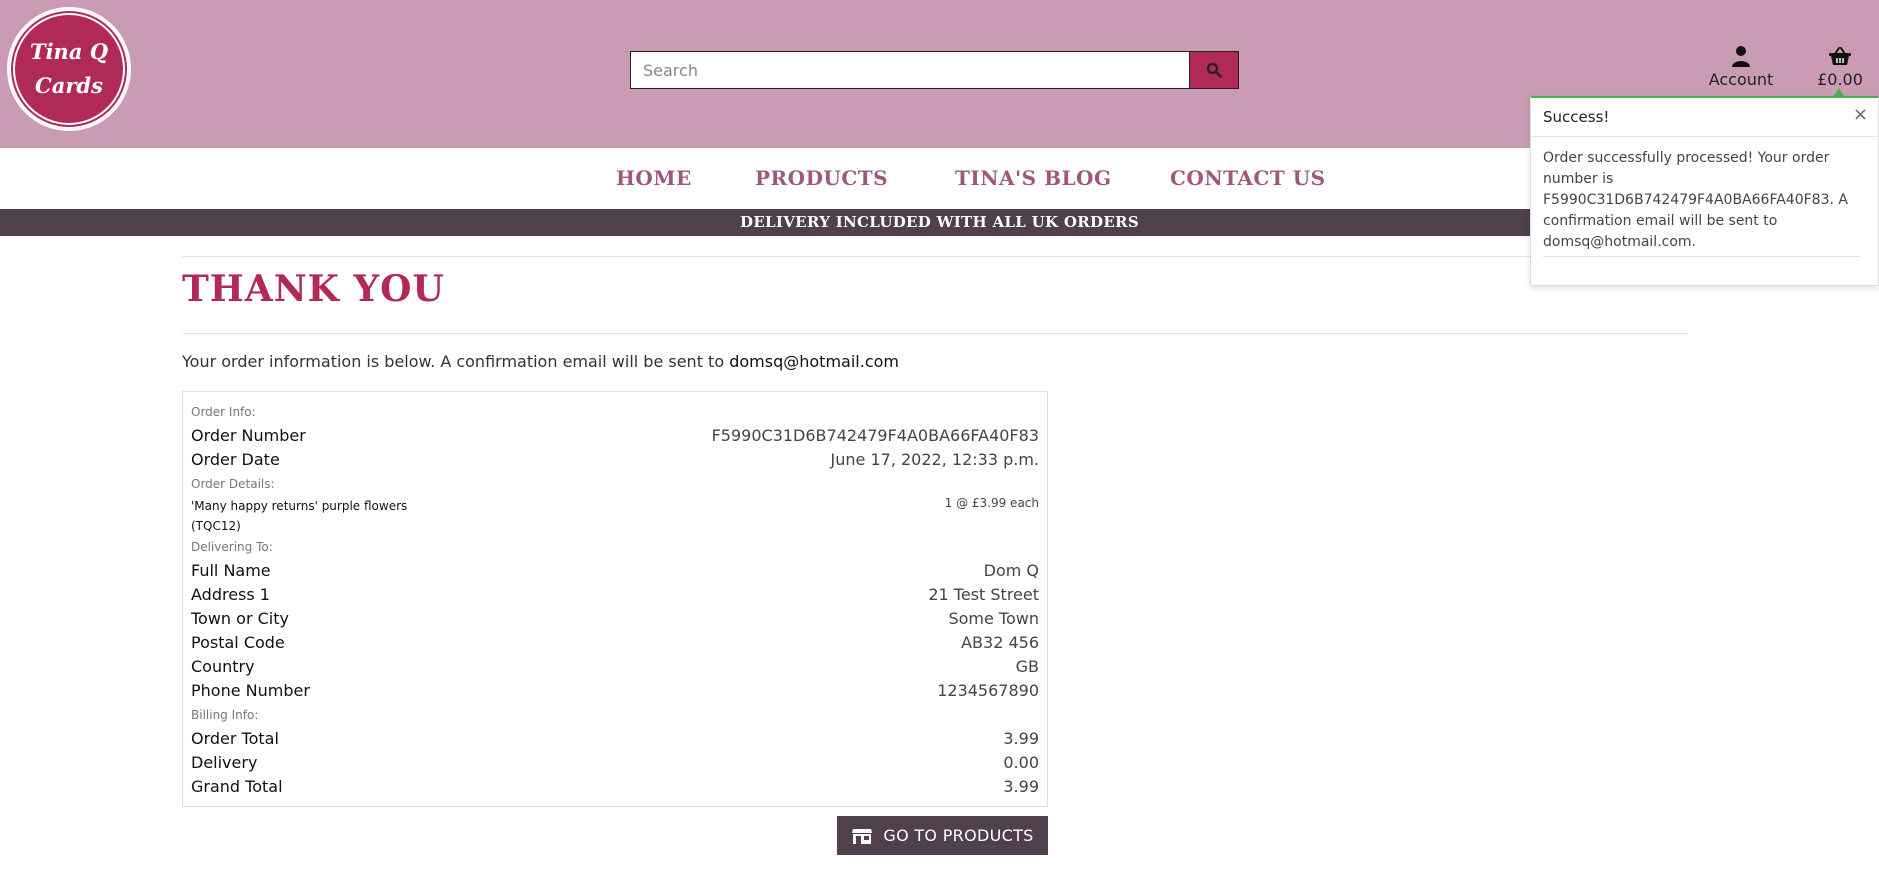  What do you see at coordinates (615, 788) in the screenshot?
I see `billing-row: Grand Total 3.99` at bounding box center [615, 788].